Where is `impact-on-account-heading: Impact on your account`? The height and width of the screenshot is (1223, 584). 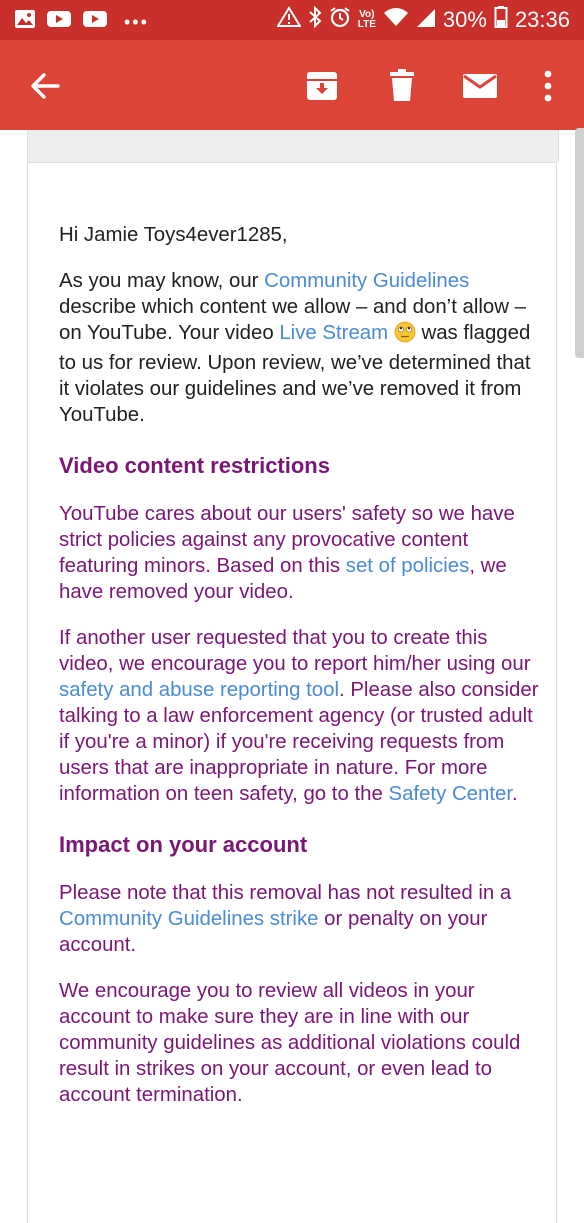 impact-on-account-heading: Impact on your account is located at coordinates (183, 844).